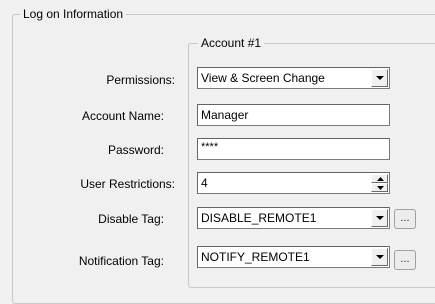 The image size is (435, 304). What do you see at coordinates (127, 184) in the screenshot?
I see `user-restrictions-label: User Restrictions:` at bounding box center [127, 184].